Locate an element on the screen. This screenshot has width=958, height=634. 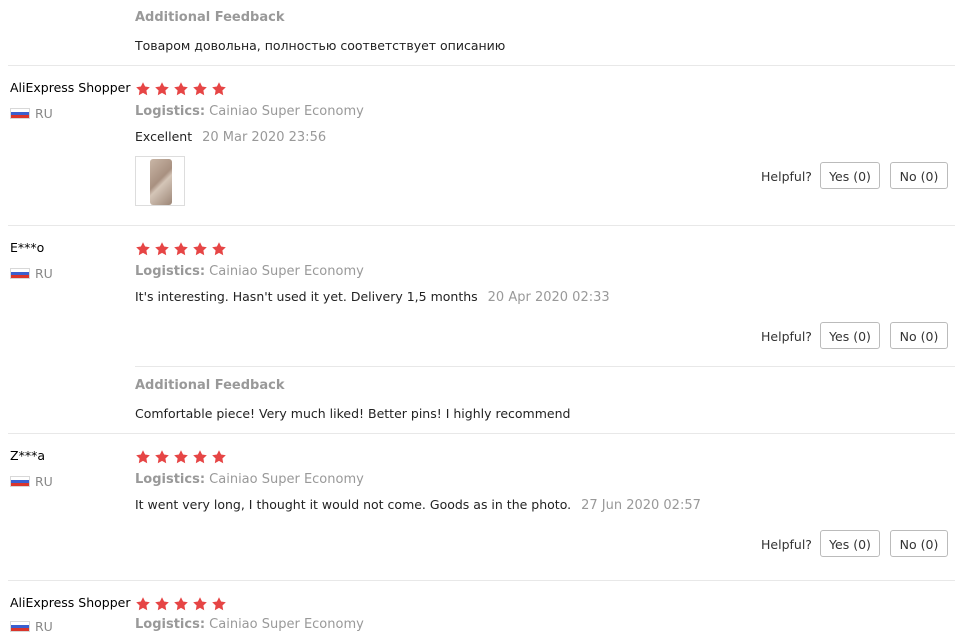
review-date: 20 Apr 2020 02:33 is located at coordinates (548, 297).